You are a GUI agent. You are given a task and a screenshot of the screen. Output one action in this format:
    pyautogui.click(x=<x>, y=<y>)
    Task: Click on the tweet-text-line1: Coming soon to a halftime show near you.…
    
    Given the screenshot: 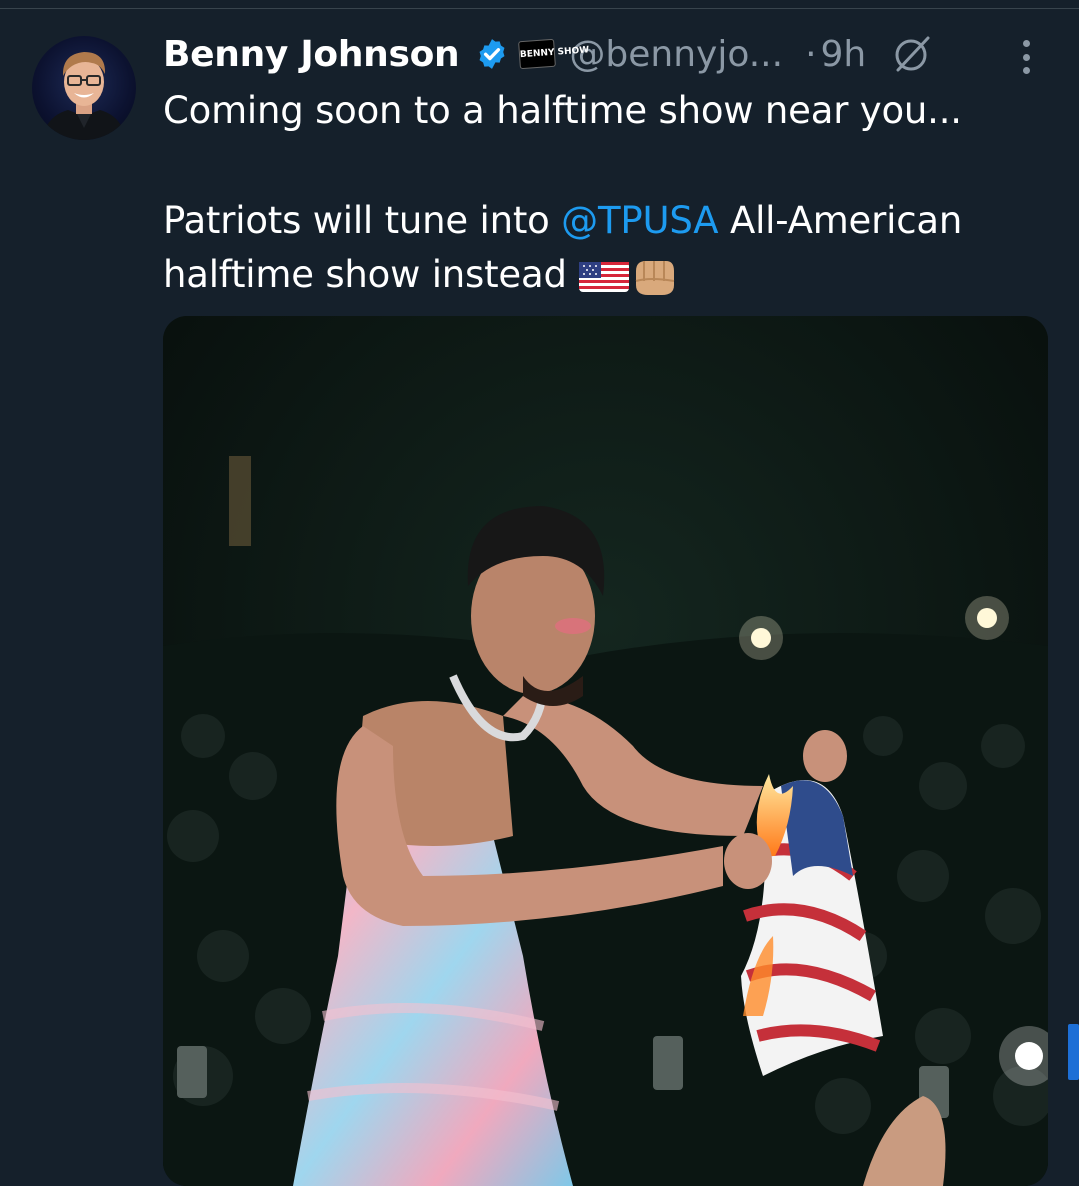 What is the action you would take?
    pyautogui.click(x=562, y=110)
    